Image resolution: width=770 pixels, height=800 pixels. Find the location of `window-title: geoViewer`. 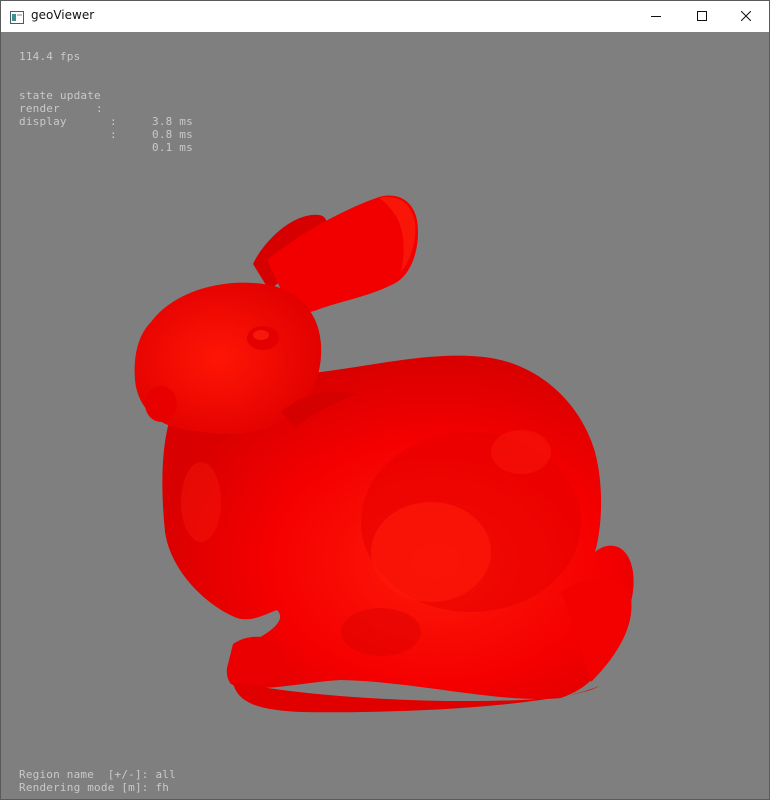

window-title: geoViewer is located at coordinates (63, 15).